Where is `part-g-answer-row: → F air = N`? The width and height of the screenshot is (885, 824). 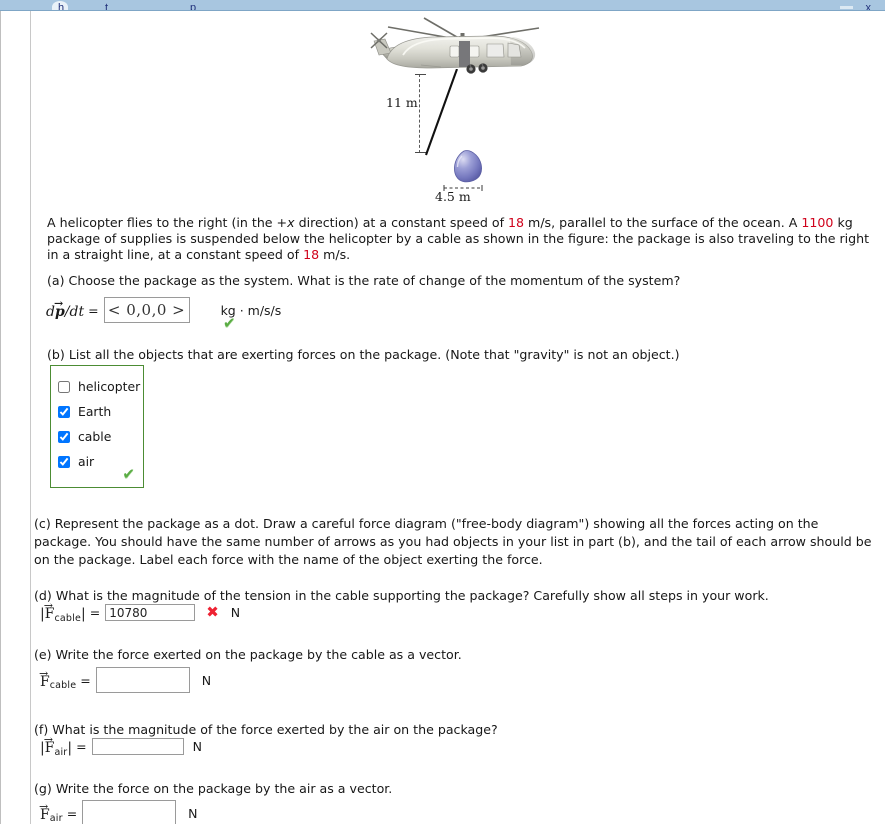
part-g-answer-row: → F air = N is located at coordinates (118, 811).